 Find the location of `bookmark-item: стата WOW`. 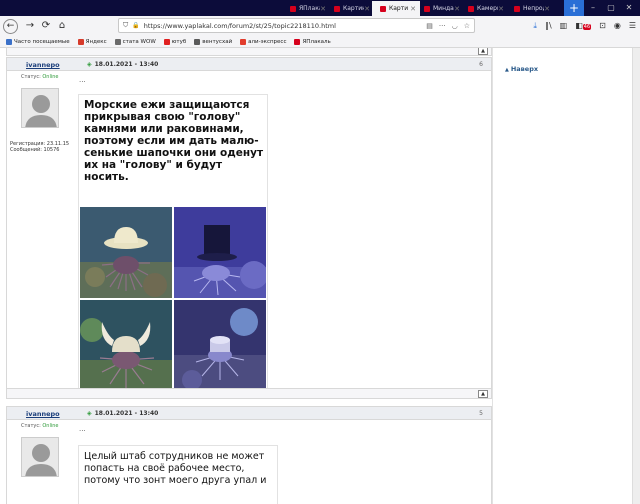

bookmark-item: стата WOW is located at coordinates (135, 41).